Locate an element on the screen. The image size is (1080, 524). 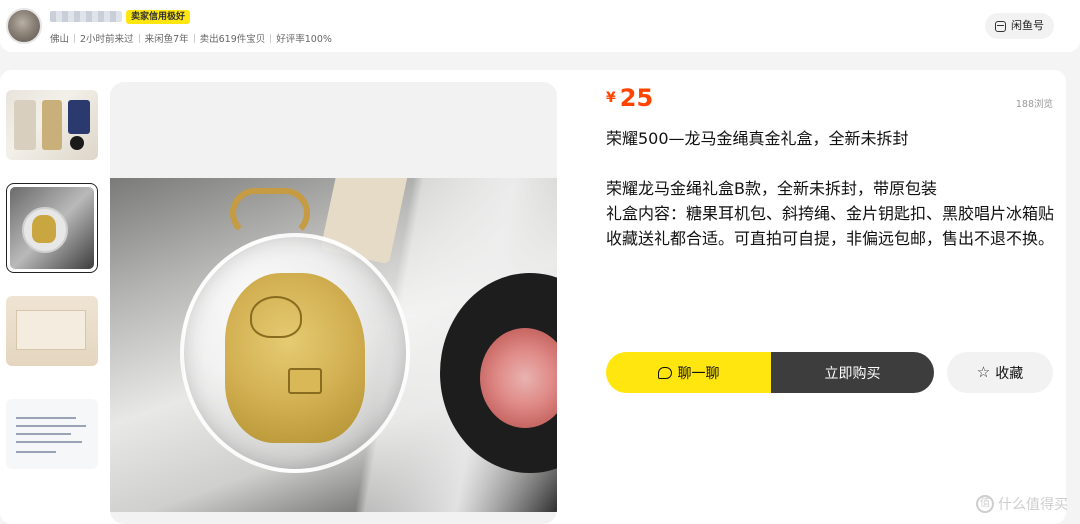
product-title: 荣耀500—龙马金绳真金礼盒，全新未拆封 is located at coordinates (757, 138).